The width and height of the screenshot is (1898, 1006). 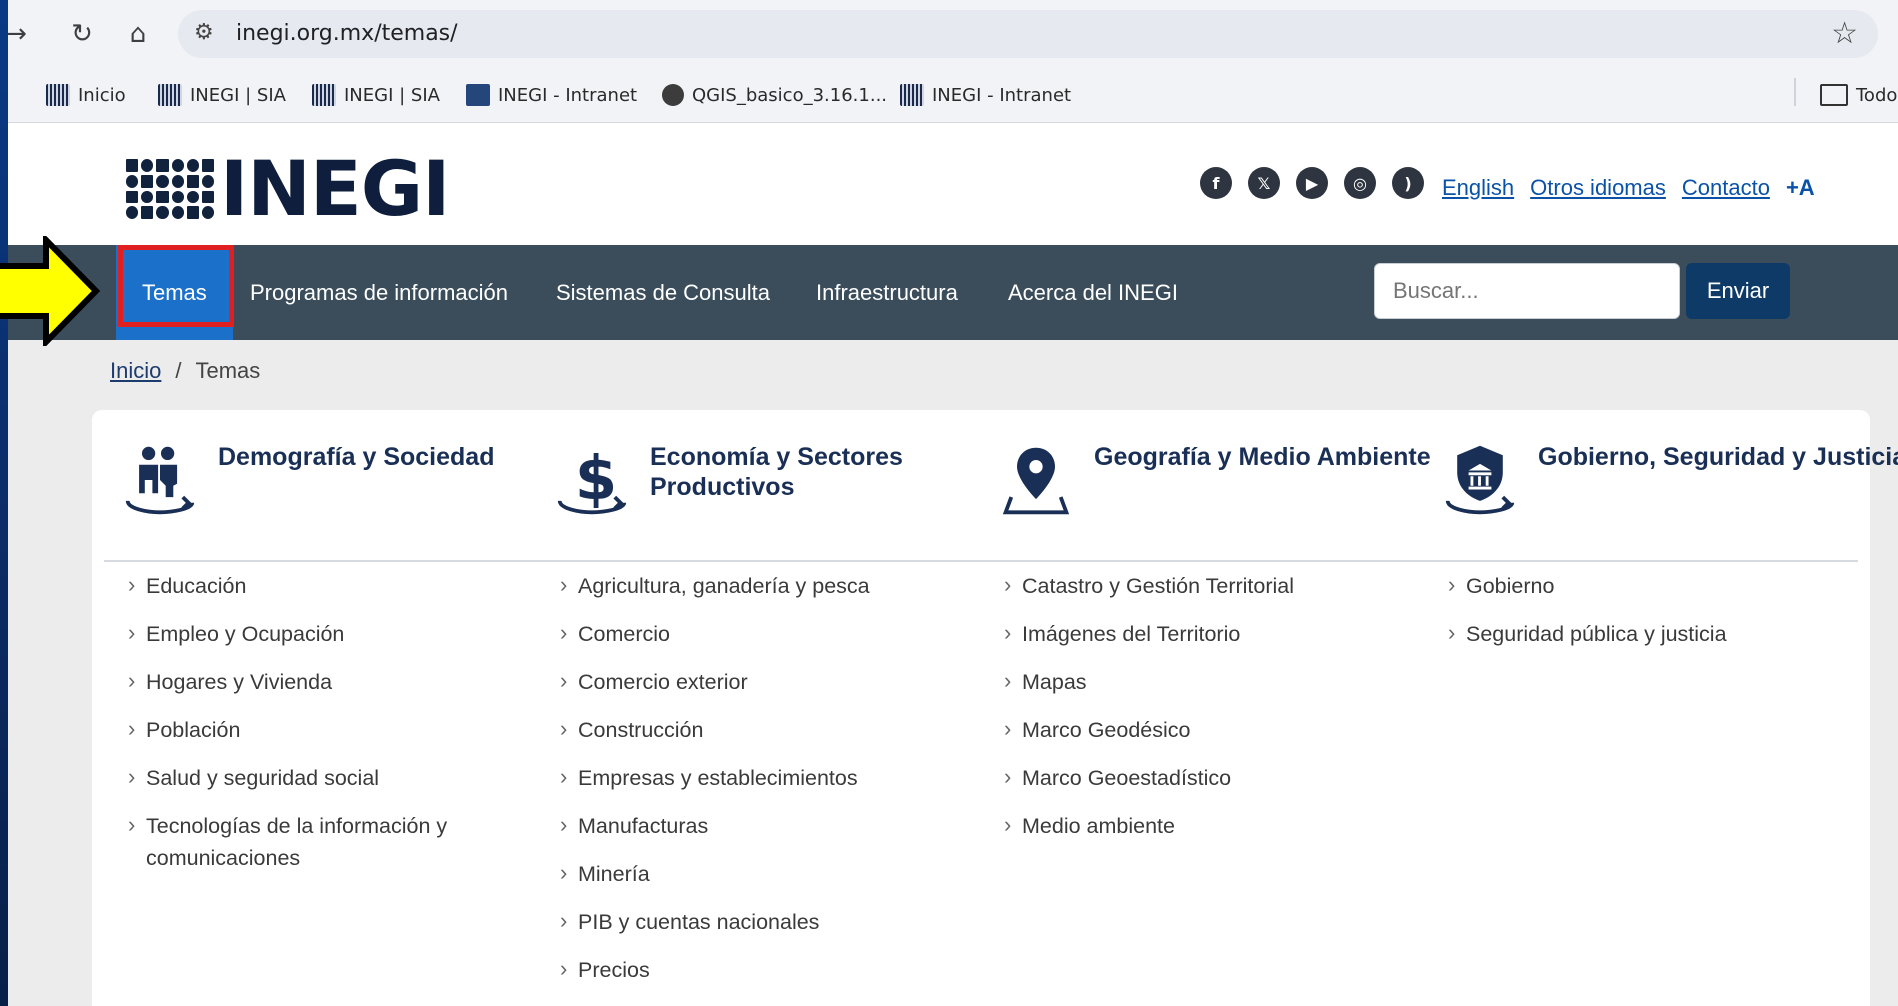 What do you see at coordinates (1264, 183) in the screenshot?
I see `x-icon: 𝕏` at bounding box center [1264, 183].